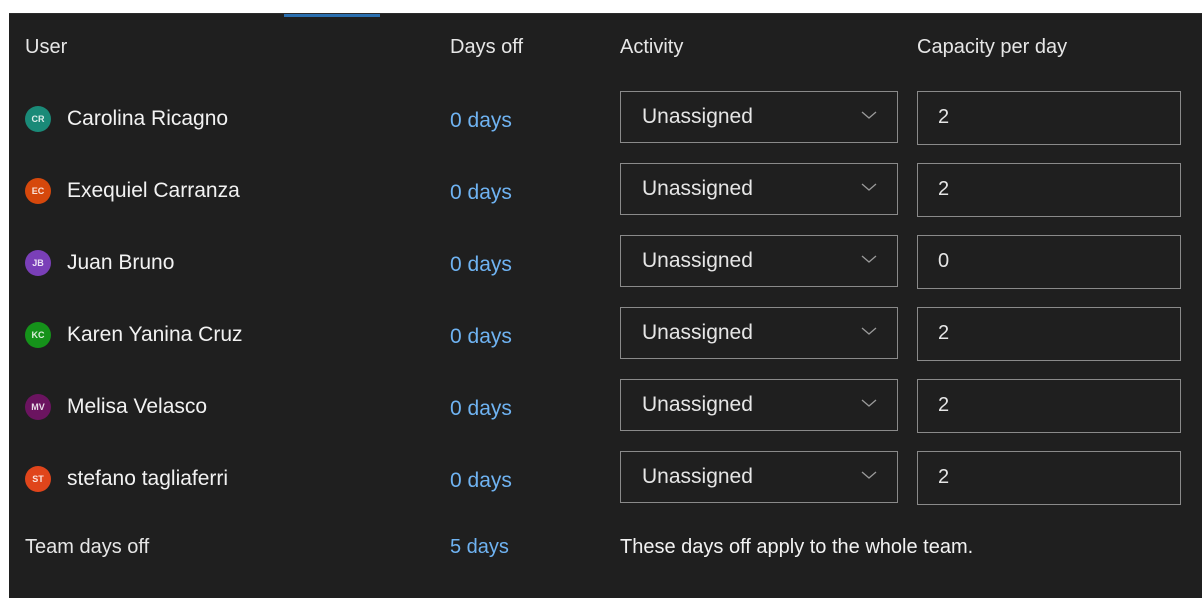 This screenshot has width=1202, height=598. I want to click on user-name: Juan Bruno, so click(121, 262).